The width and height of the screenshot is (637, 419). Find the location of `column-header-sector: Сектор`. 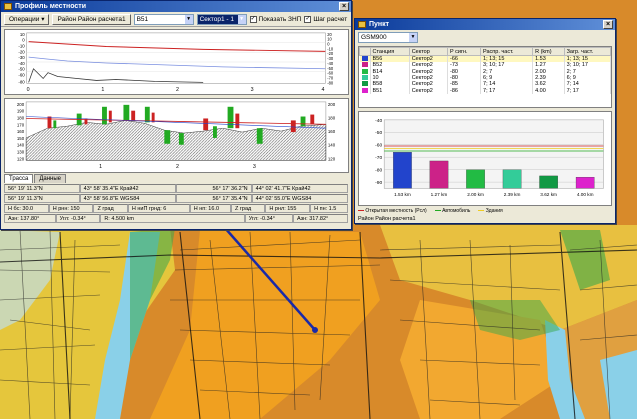

column-header-sector: Сектор is located at coordinates (428, 51).